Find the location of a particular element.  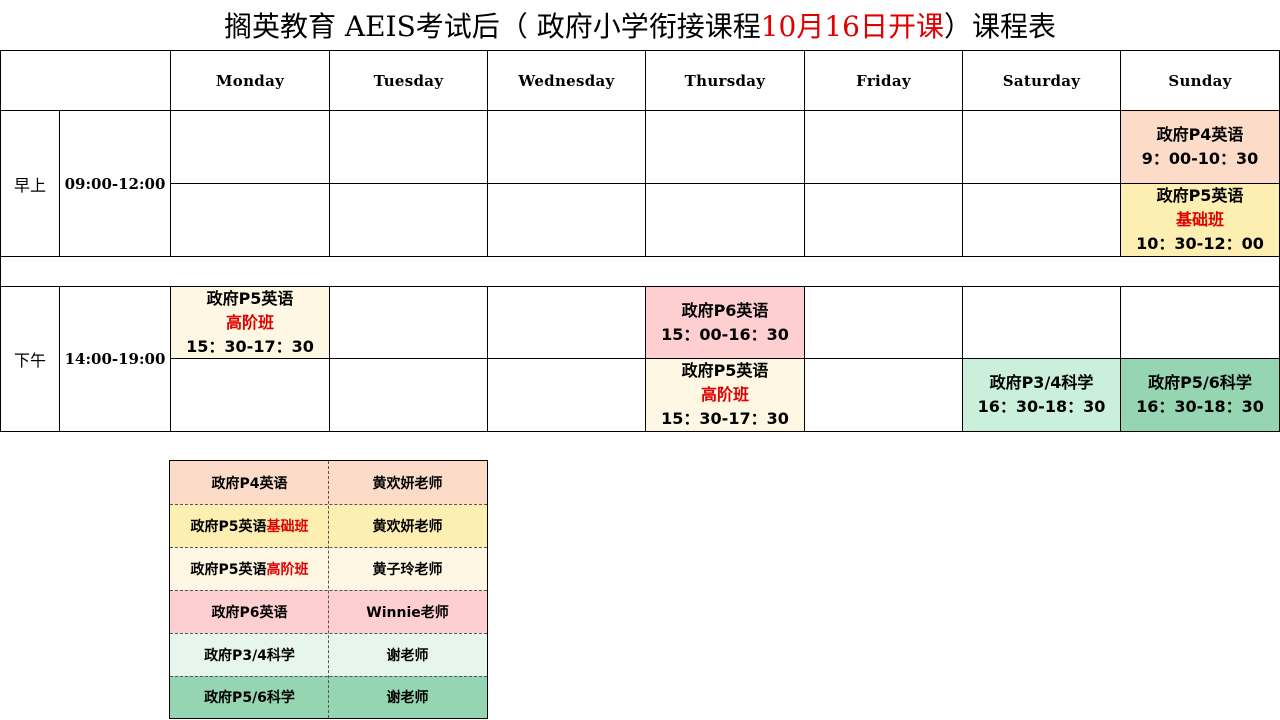

slot-wed-pm1 is located at coordinates (566, 322).